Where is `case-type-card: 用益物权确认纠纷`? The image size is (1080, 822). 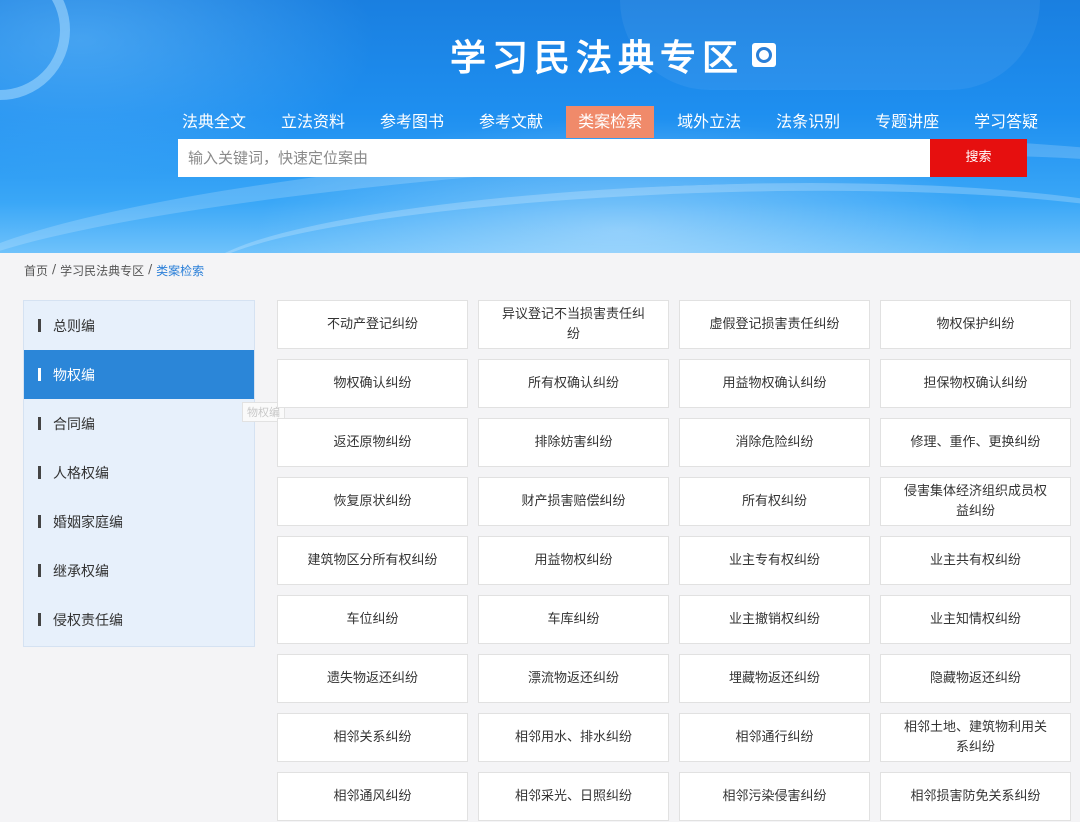
case-type-card: 用益物权确认纠纷 is located at coordinates (774, 383).